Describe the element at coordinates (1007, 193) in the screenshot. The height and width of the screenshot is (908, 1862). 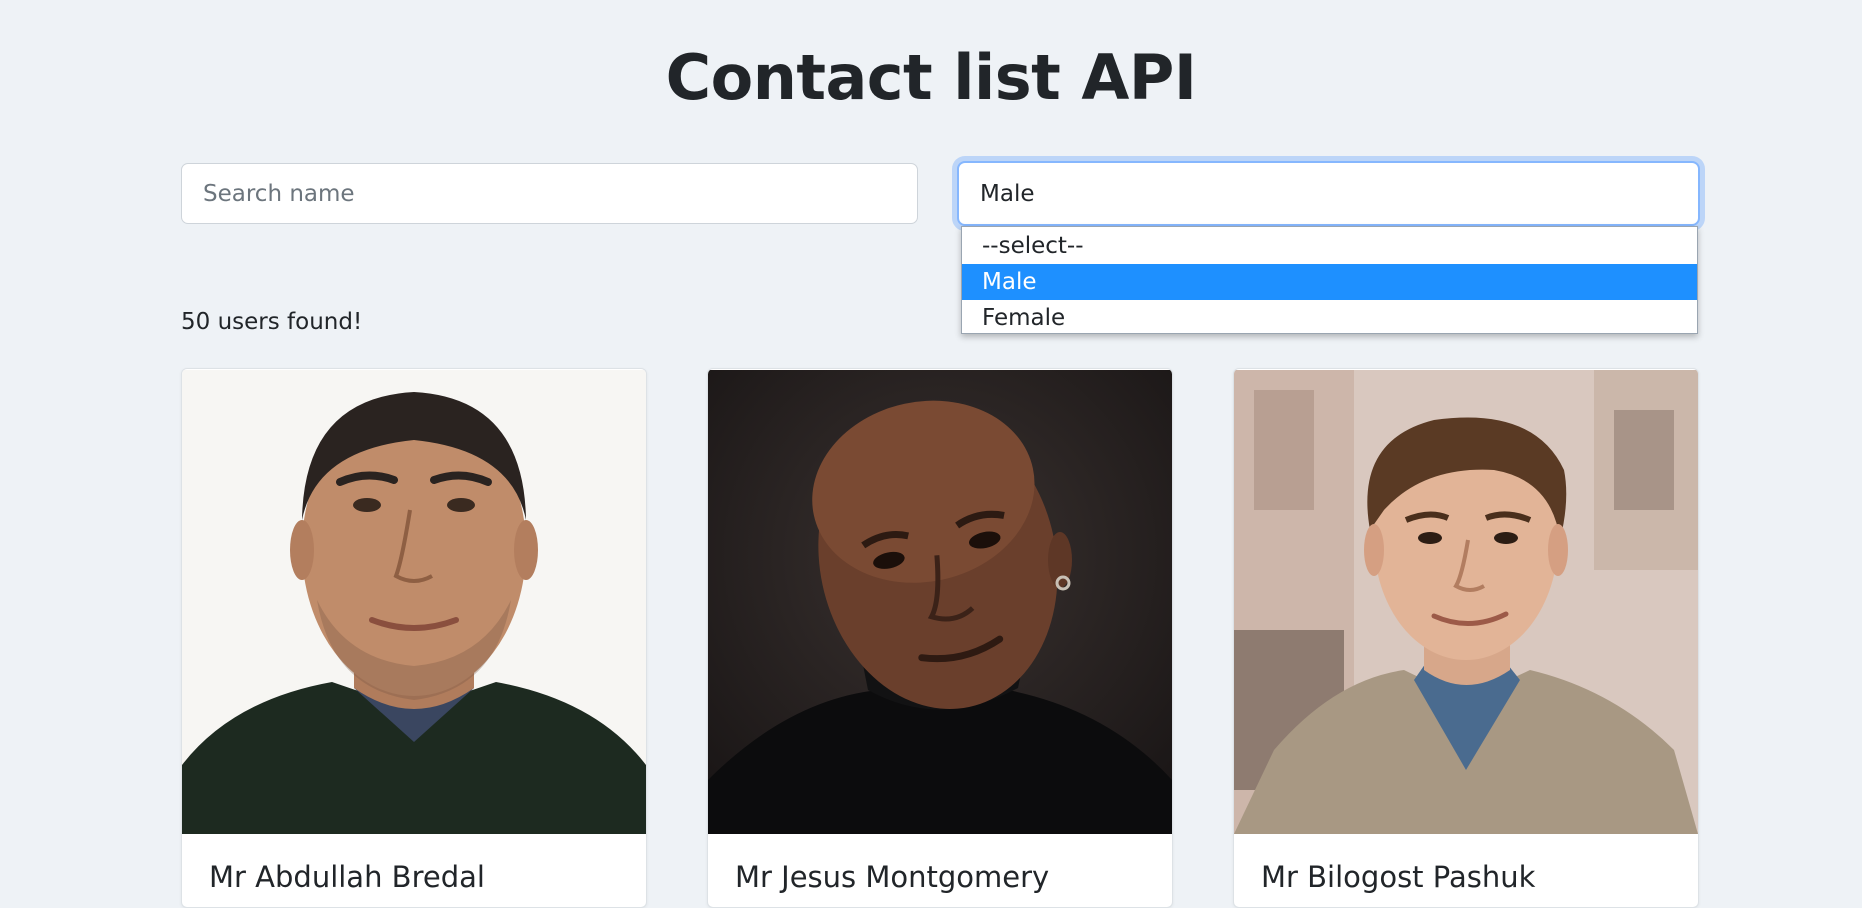
I see `gender-select-value: Male` at that location.